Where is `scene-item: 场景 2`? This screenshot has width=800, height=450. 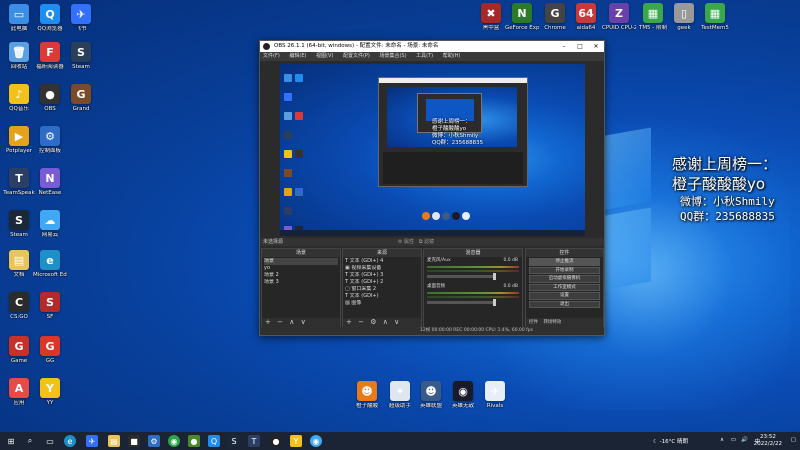
scene-item: 场景 2 is located at coordinates (301, 275).